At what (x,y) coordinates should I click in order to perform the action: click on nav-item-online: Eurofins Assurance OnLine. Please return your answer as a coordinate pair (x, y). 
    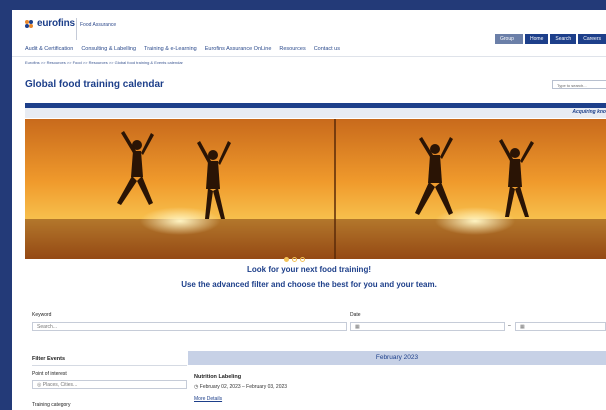
    Looking at the image, I should click on (238, 49).